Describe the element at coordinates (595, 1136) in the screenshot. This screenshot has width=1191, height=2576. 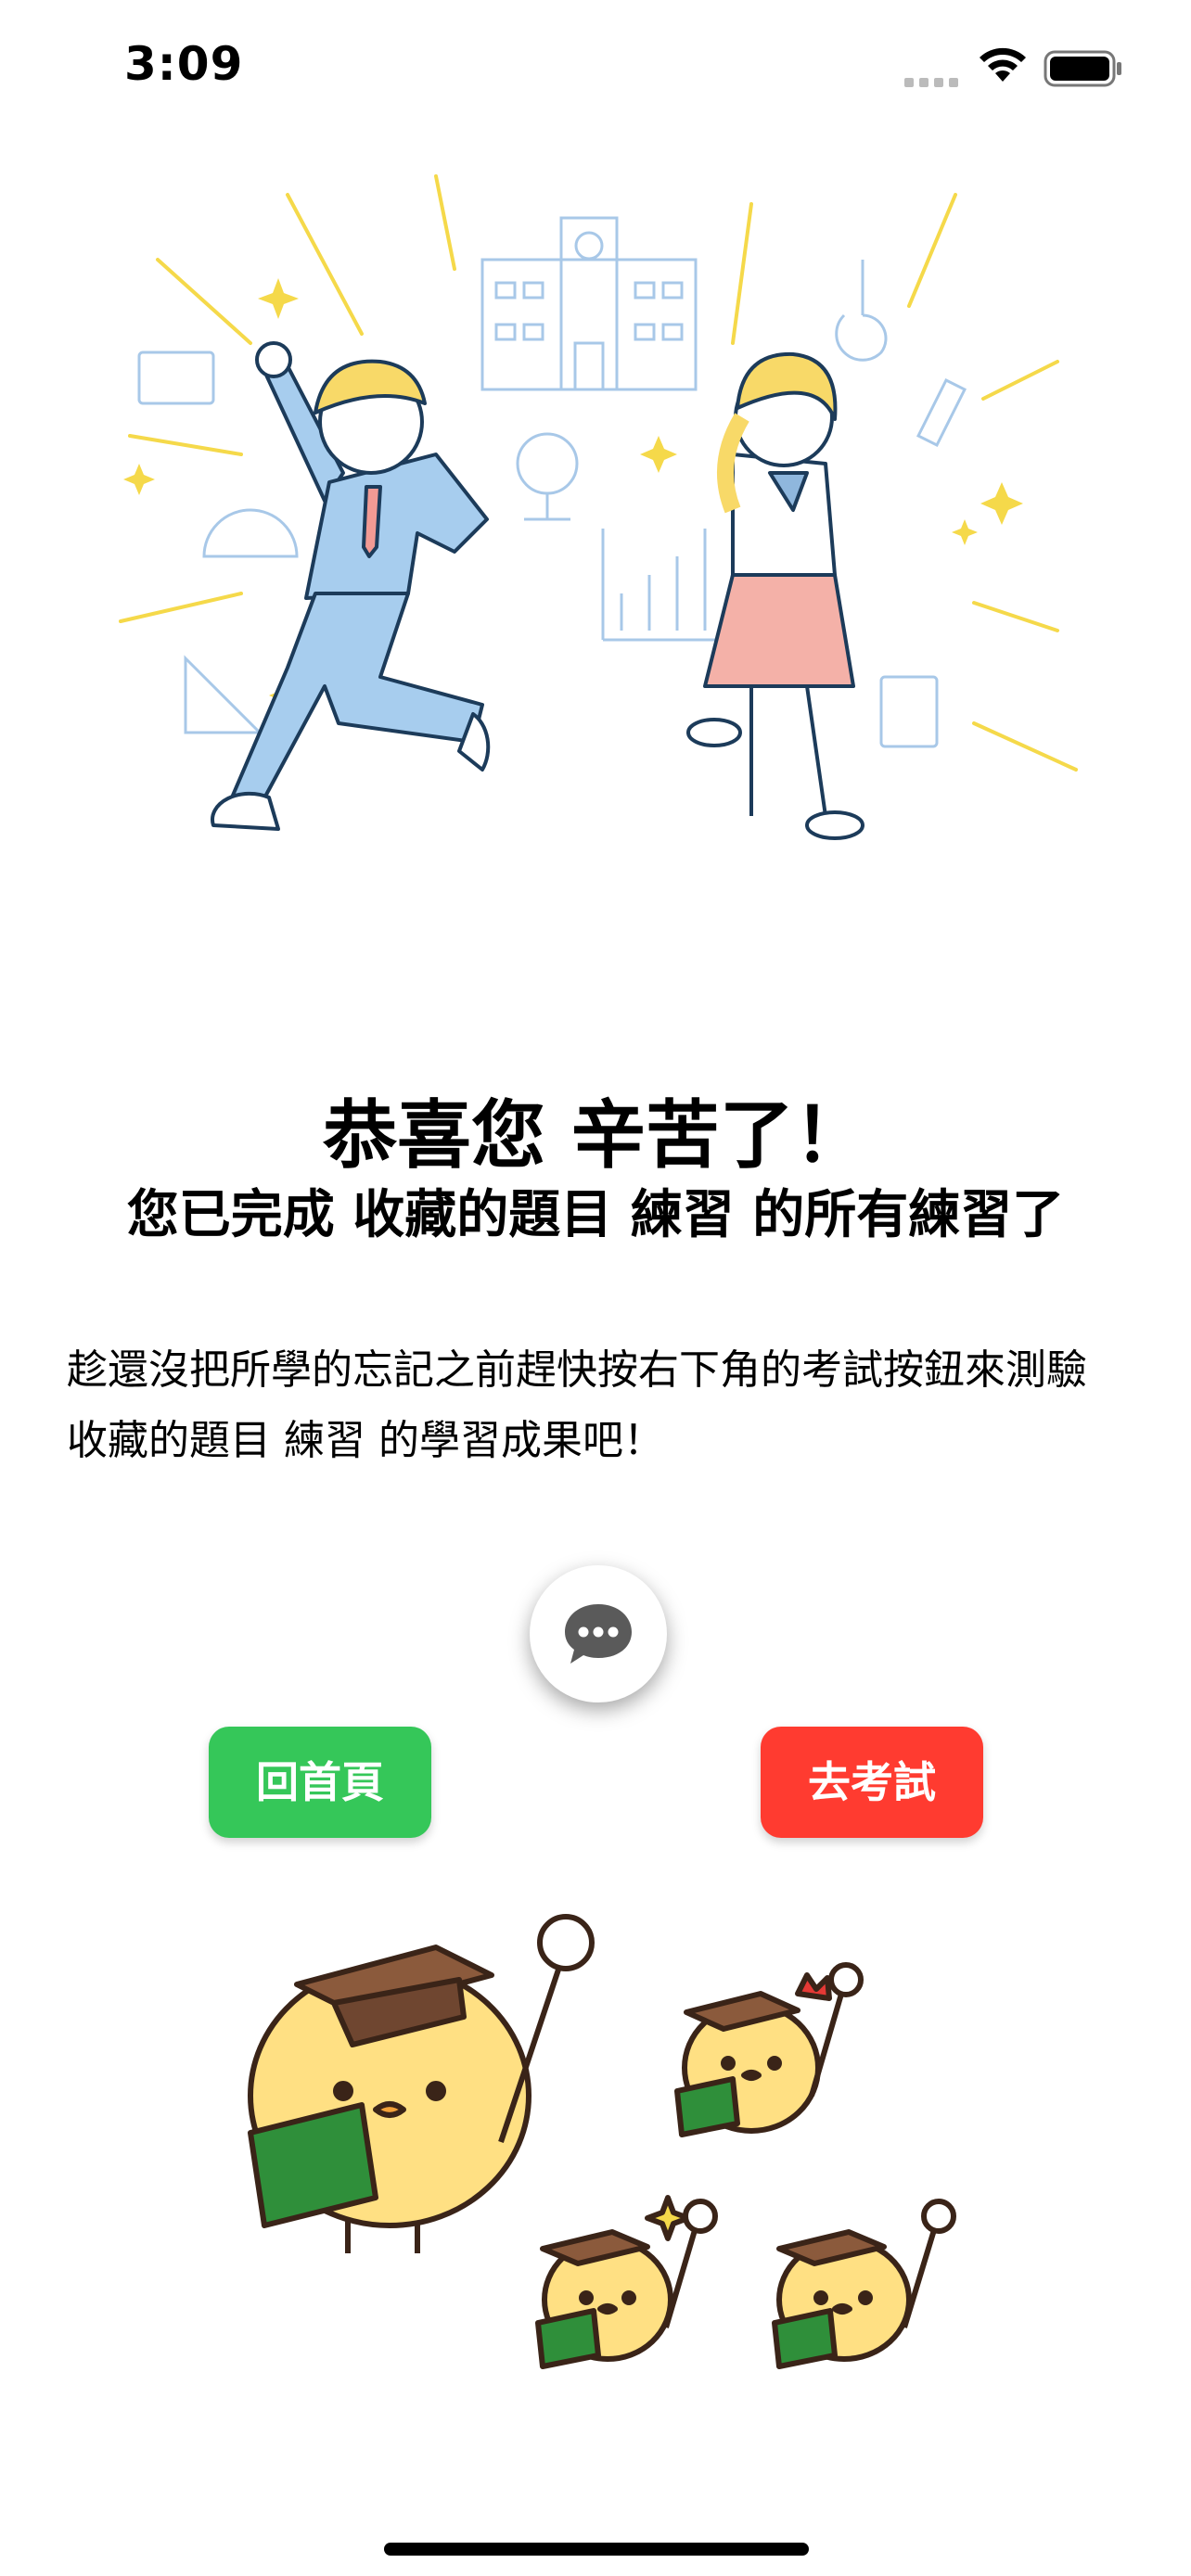
I see `congrats-title: 恭喜您 辛苦了！` at that location.